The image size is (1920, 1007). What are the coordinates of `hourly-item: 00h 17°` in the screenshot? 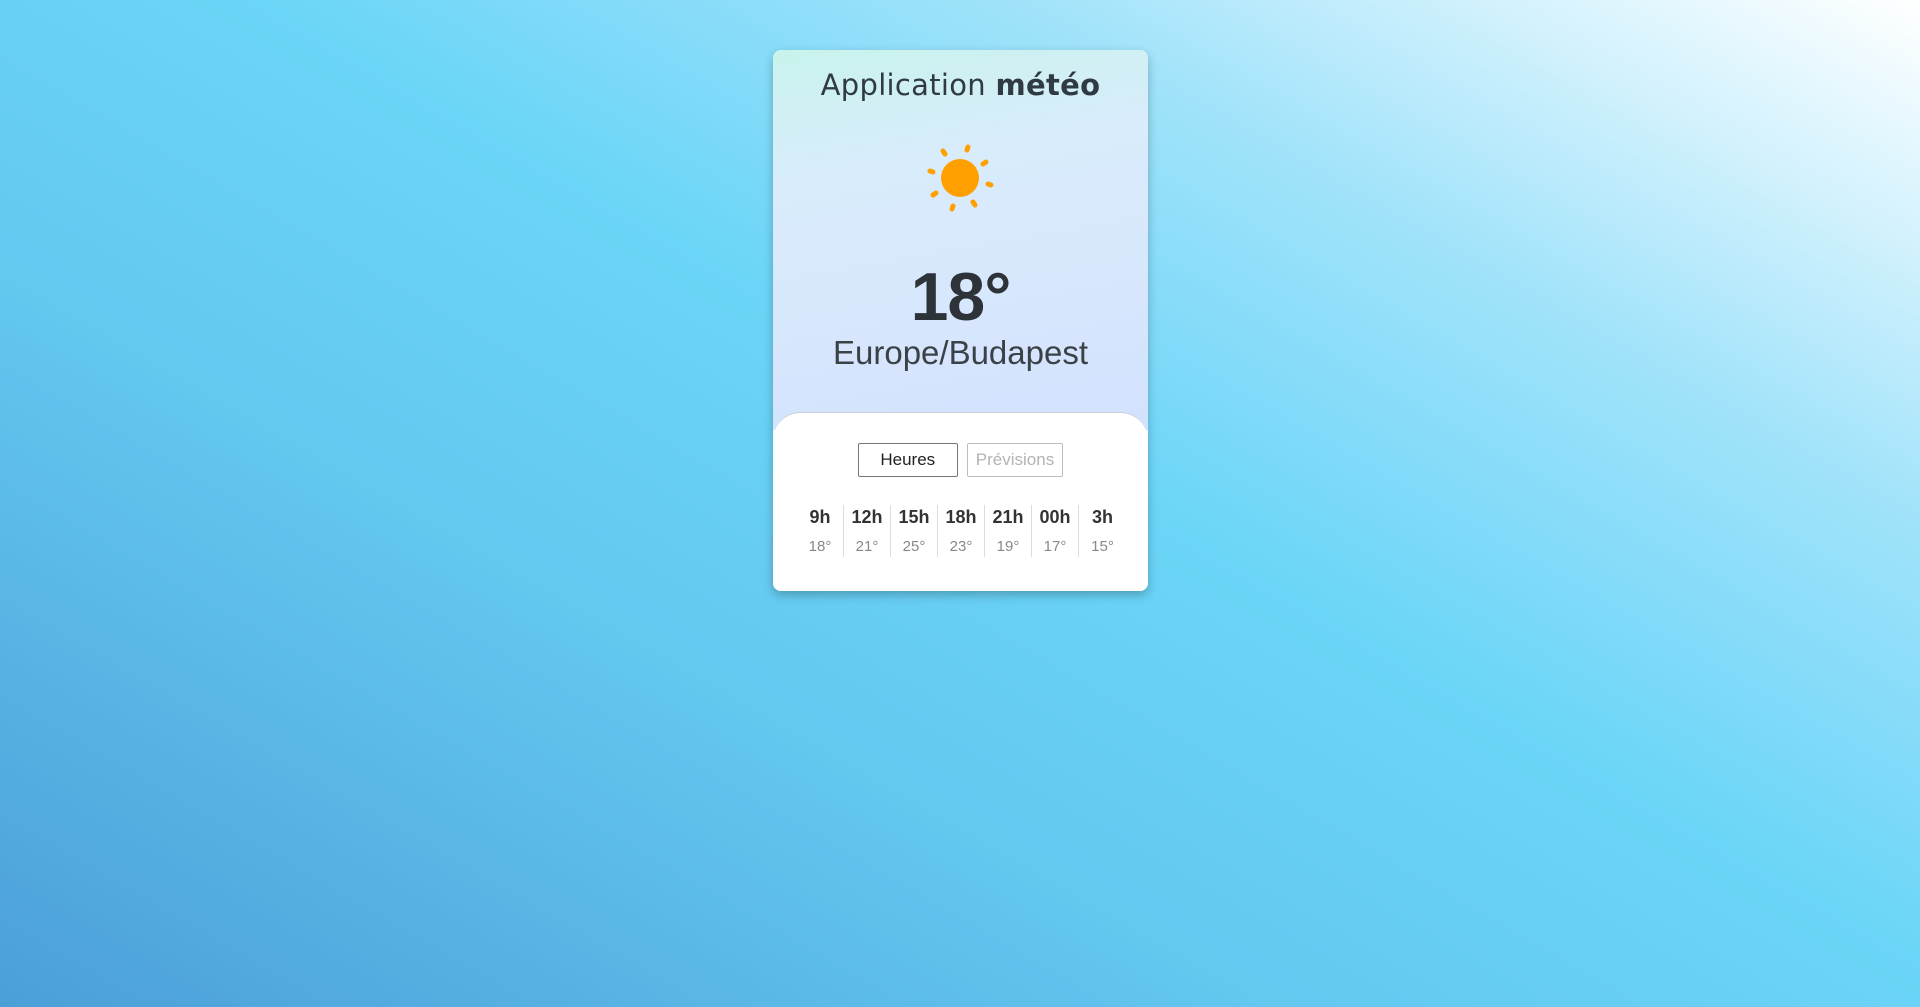 It's located at (1055, 531).